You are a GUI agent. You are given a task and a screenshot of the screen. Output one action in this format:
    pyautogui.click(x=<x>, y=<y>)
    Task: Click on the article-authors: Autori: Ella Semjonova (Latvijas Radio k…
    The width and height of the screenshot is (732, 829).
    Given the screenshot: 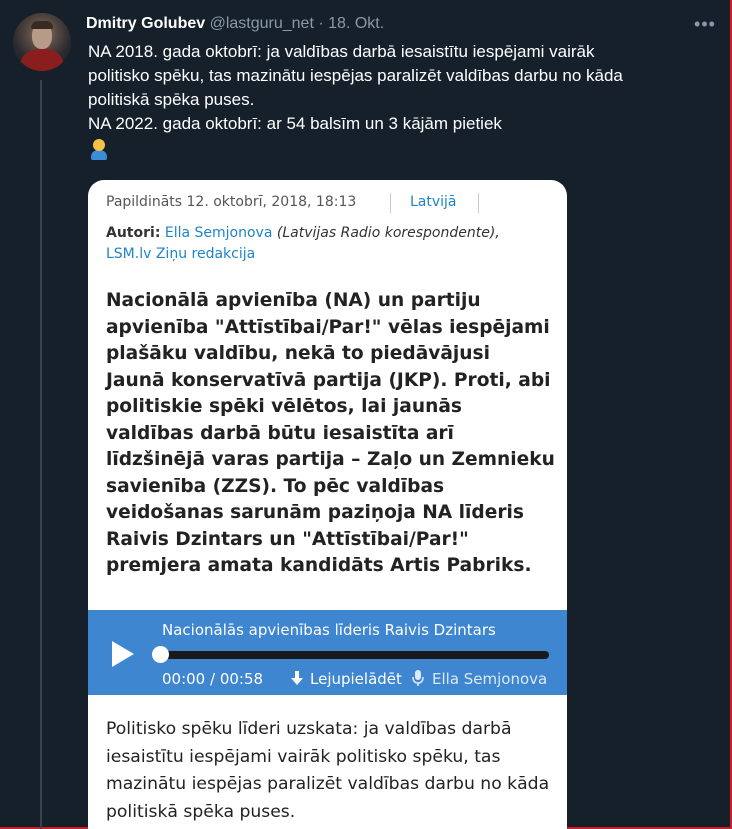 What is the action you would take?
    pyautogui.click(x=326, y=244)
    